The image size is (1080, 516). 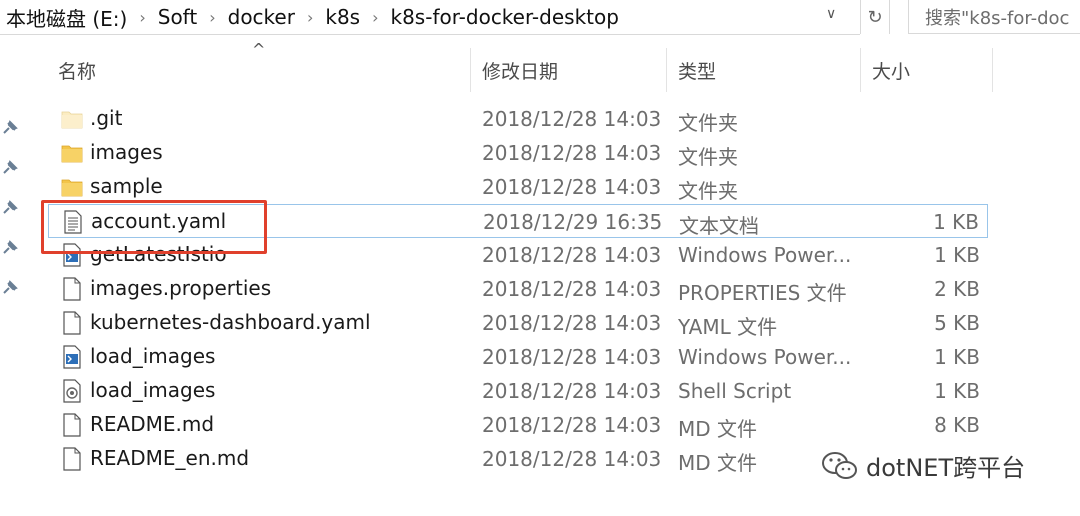 I want to click on column-size-label: 大小, so click(x=891, y=71).